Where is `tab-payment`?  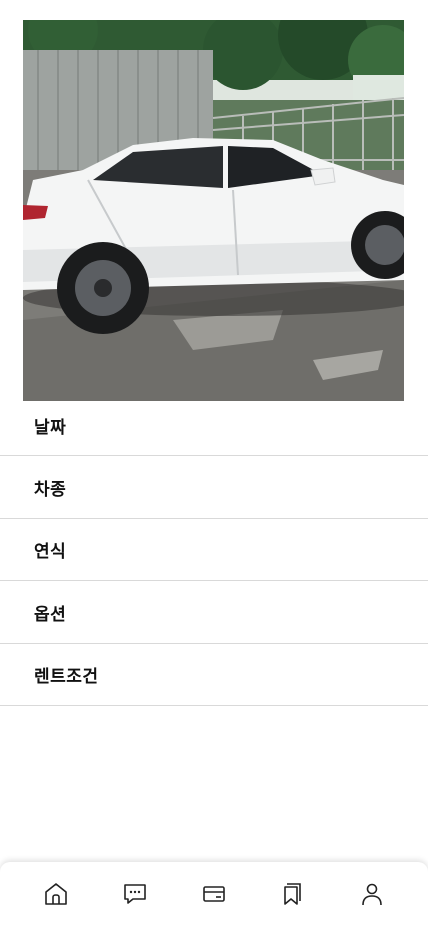 tab-payment is located at coordinates (214, 894).